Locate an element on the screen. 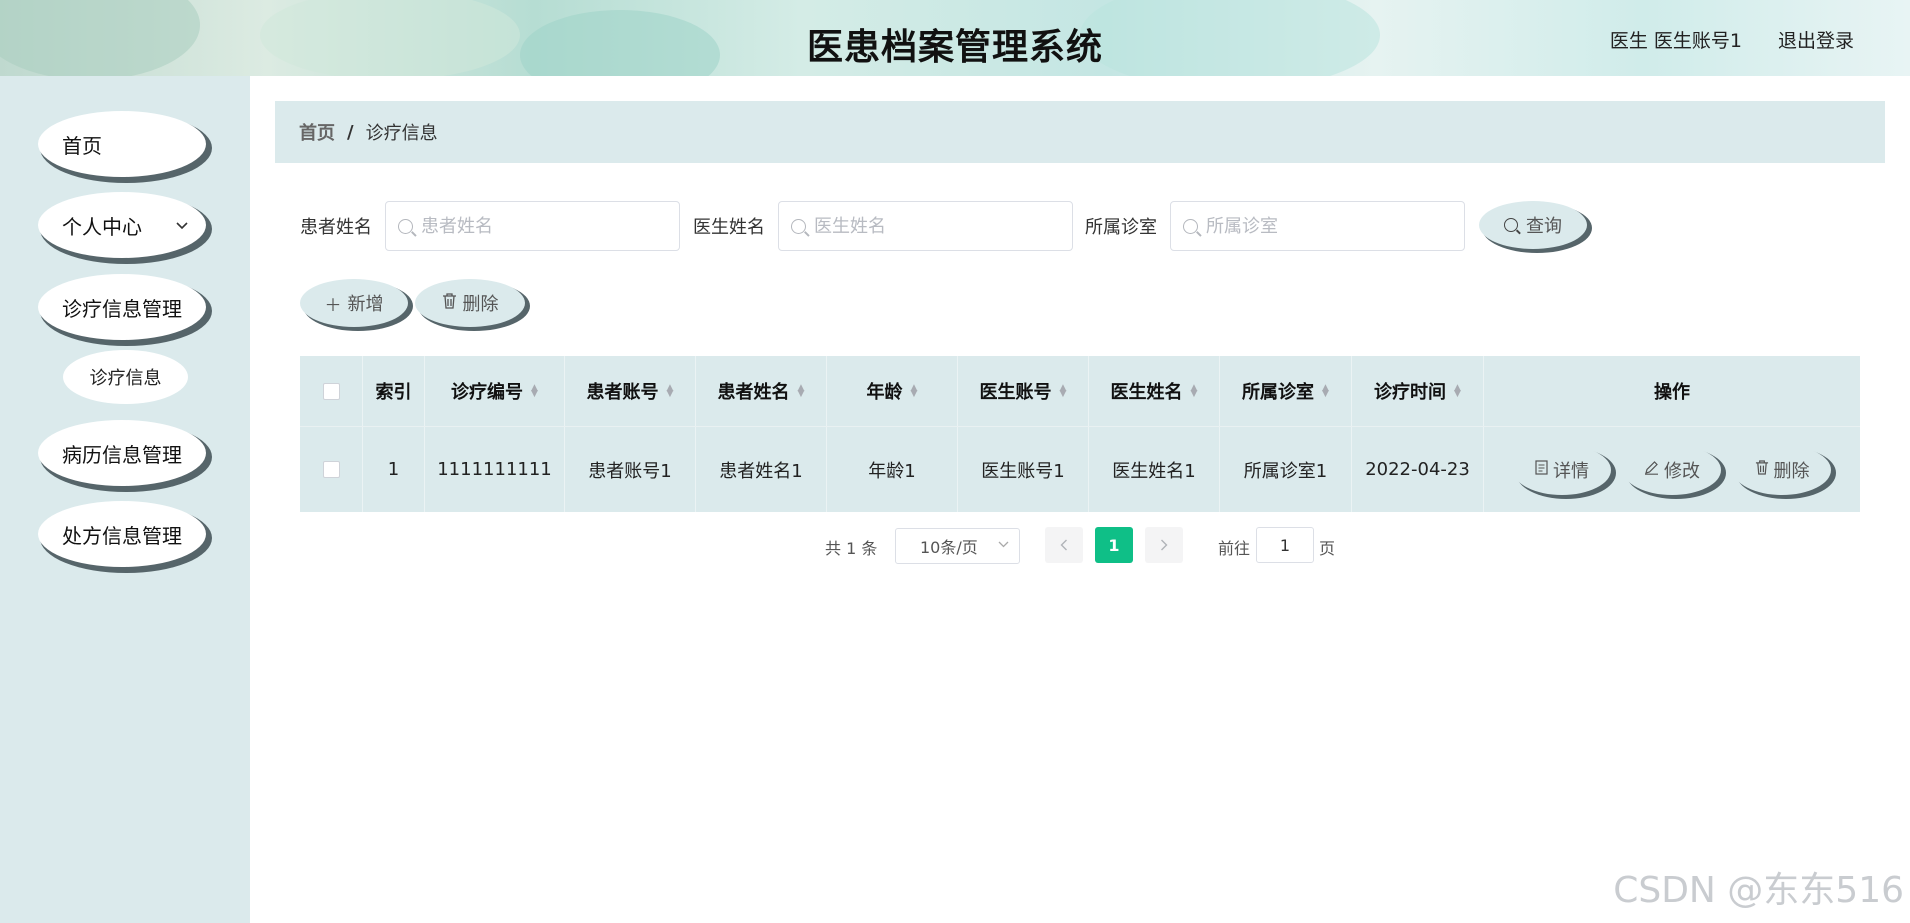  sidebar-item-prescription-management: 处方信息管理 is located at coordinates (122, 534).